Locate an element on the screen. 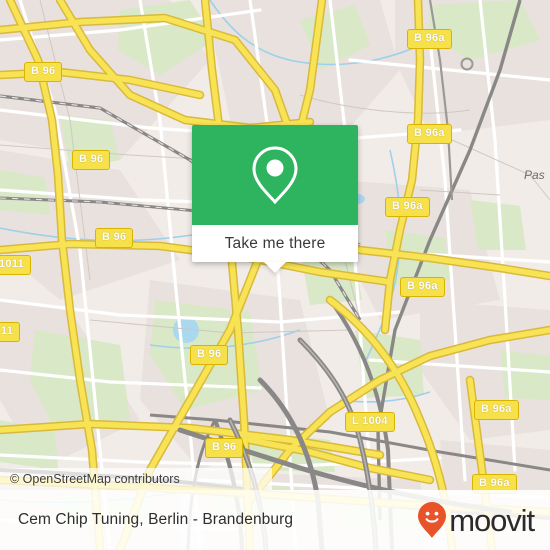 This screenshot has height=550, width=550. callout-card-header is located at coordinates (275, 175).